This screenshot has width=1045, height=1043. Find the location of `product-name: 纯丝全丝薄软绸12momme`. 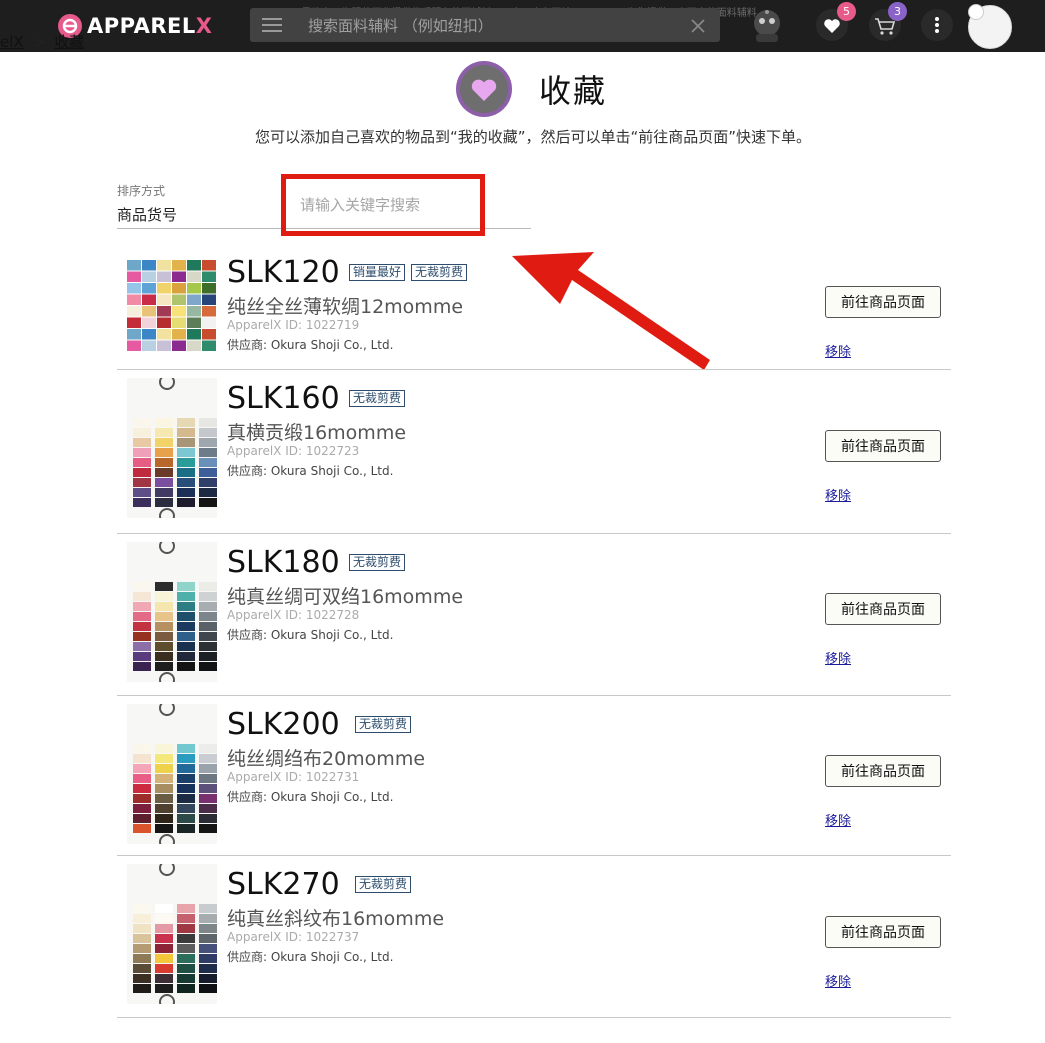

product-name: 纯丝全丝薄软绸12momme is located at coordinates (345, 307).